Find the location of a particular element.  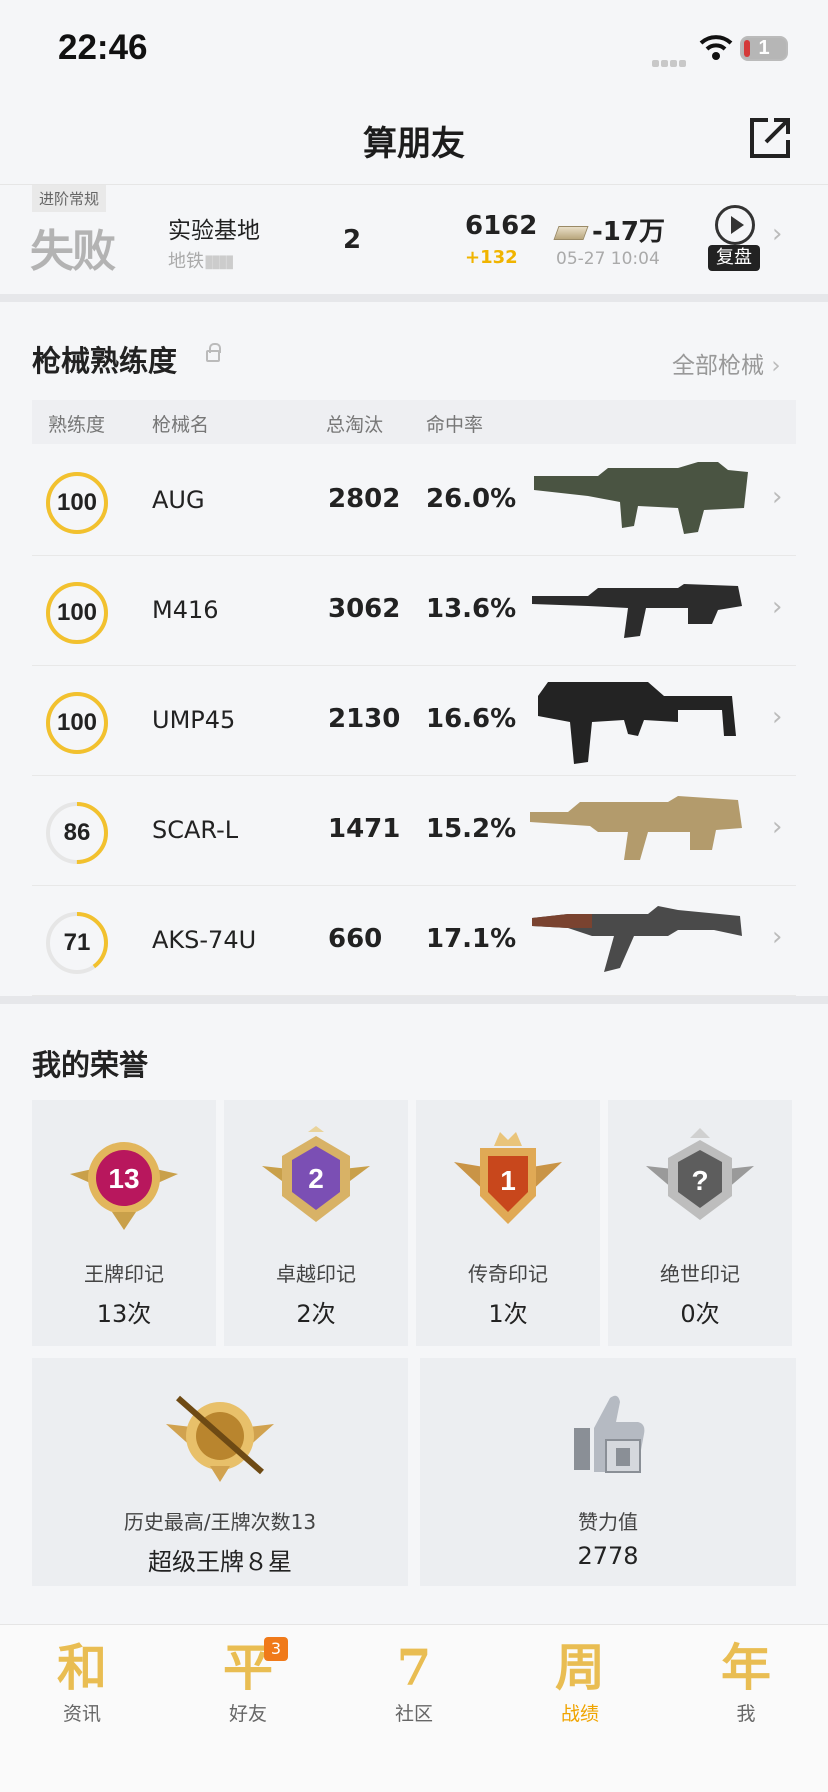

squad-icon: ▮▮▮▮ is located at coordinates (219, 261).